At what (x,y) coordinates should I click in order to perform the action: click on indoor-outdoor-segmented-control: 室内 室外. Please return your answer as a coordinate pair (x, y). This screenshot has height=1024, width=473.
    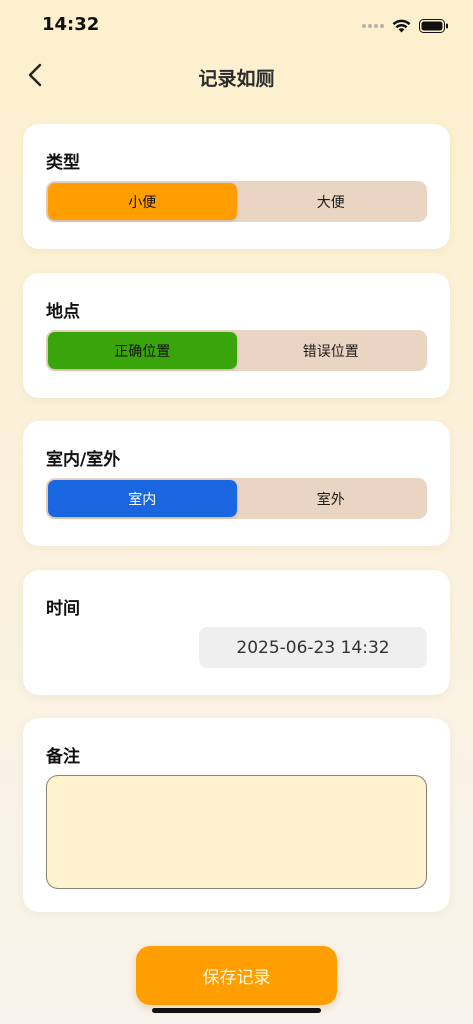
    Looking at the image, I should click on (236, 498).